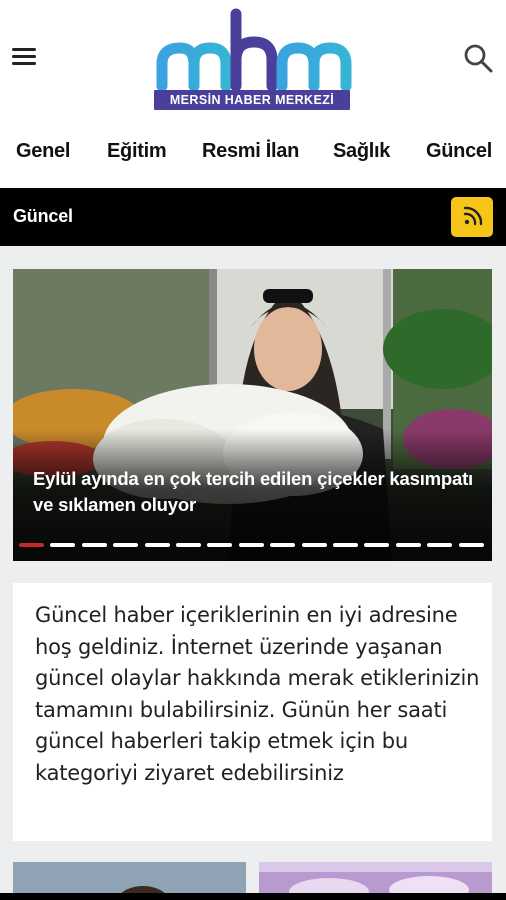 Image resolution: width=506 pixels, height=900 pixels. I want to click on category-title: Güncel, so click(43, 216).